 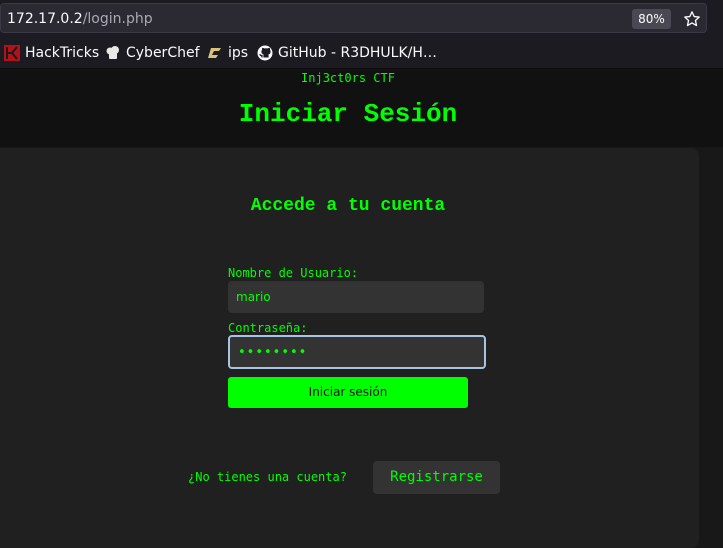 What do you see at coordinates (268, 328) in the screenshot?
I see `password-label: Contraseña:` at bounding box center [268, 328].